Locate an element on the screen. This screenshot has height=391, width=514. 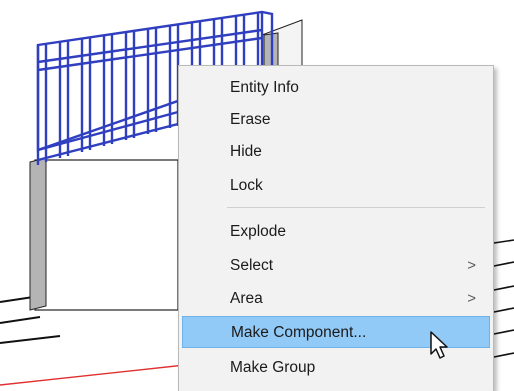
menu-item-lock: Lock is located at coordinates (336, 186).